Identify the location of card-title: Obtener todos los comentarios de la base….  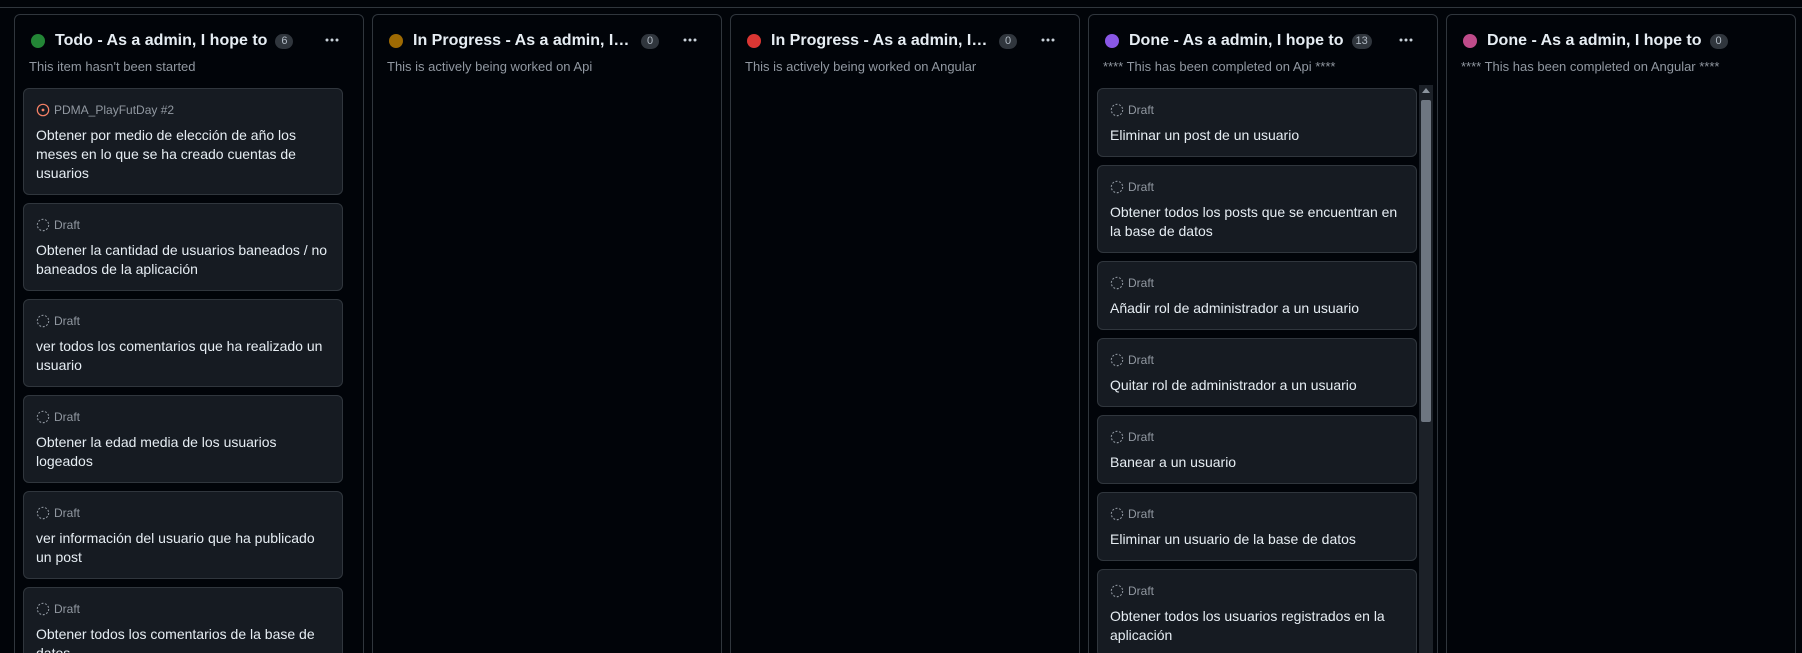
(183, 639).